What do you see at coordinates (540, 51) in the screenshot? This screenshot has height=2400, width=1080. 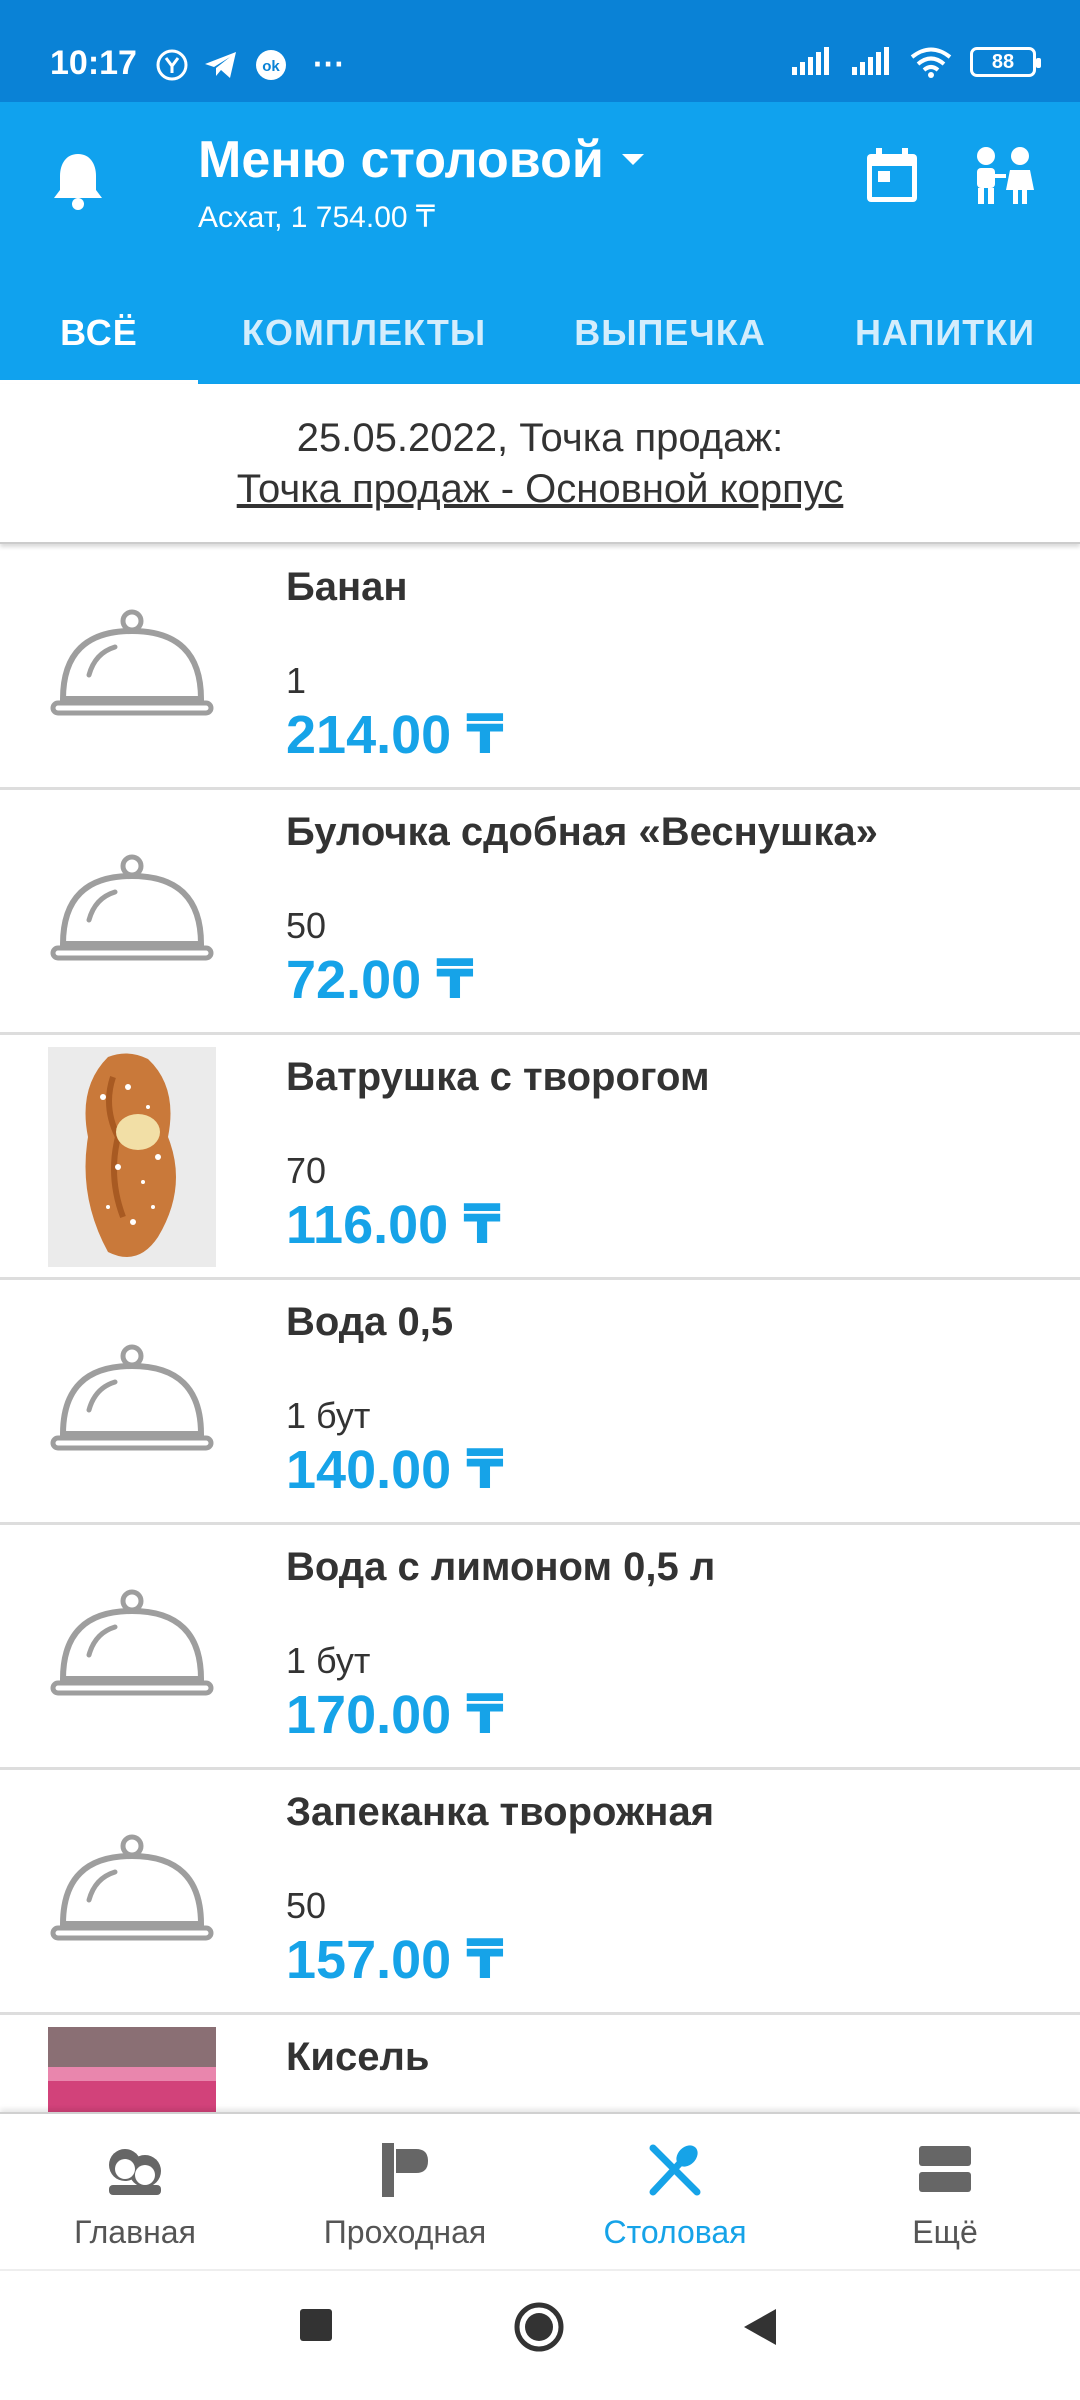 I see `status-bar: 10:17 ok ··· 88` at bounding box center [540, 51].